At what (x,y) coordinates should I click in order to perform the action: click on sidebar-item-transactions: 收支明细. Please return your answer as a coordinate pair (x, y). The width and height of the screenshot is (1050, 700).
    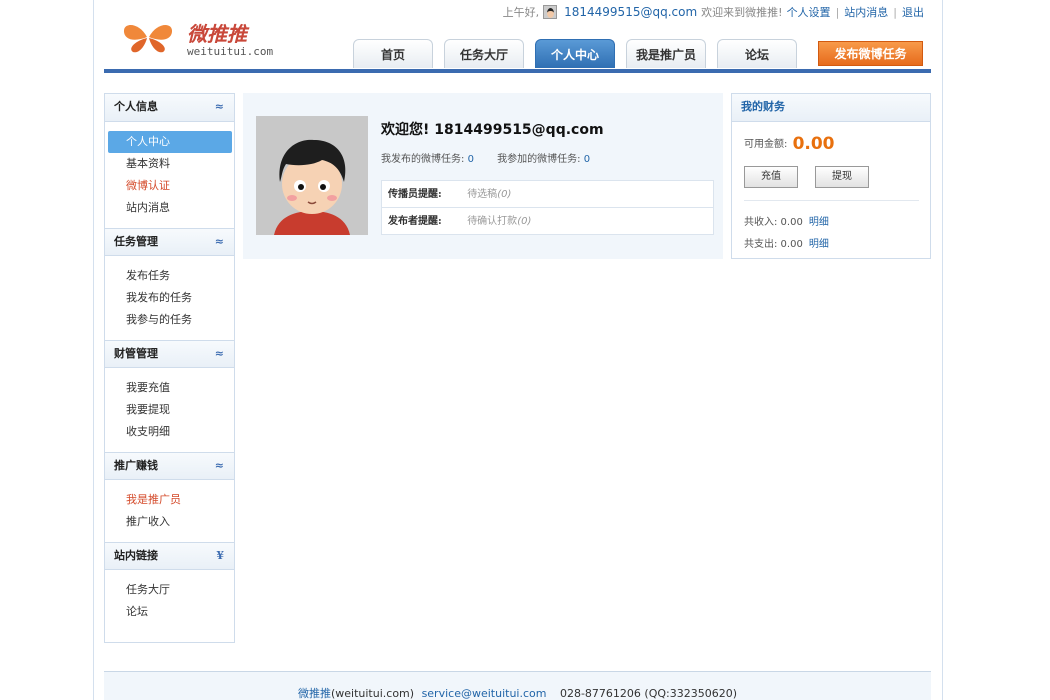
    Looking at the image, I should click on (170, 432).